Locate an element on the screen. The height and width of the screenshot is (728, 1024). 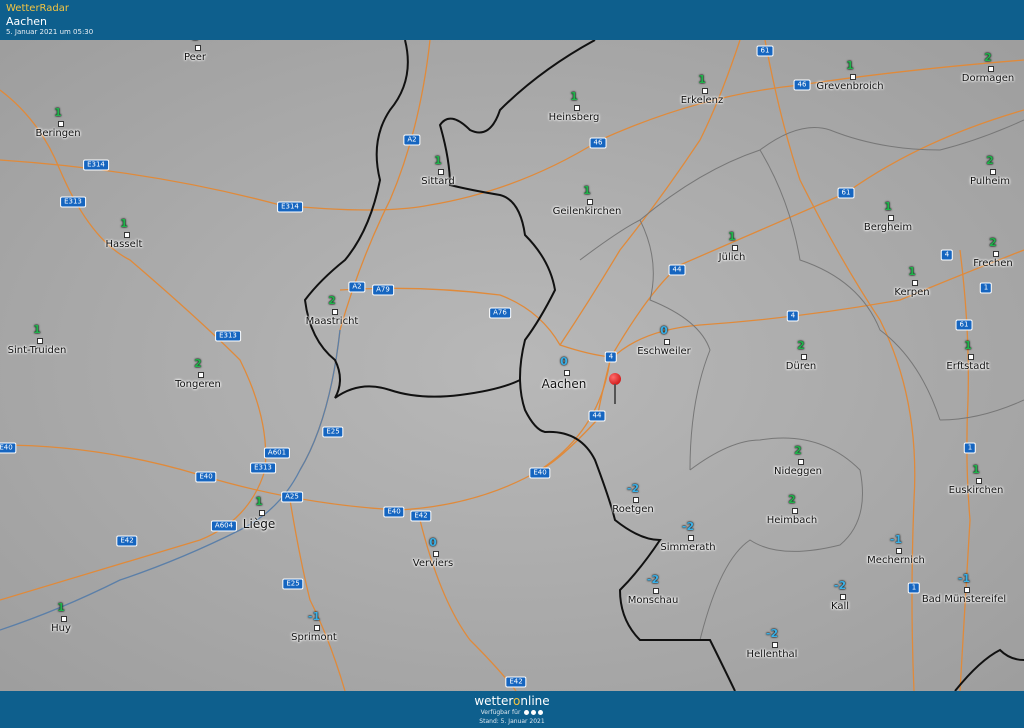
city-label: Eschweiler is located at coordinates (664, 351).